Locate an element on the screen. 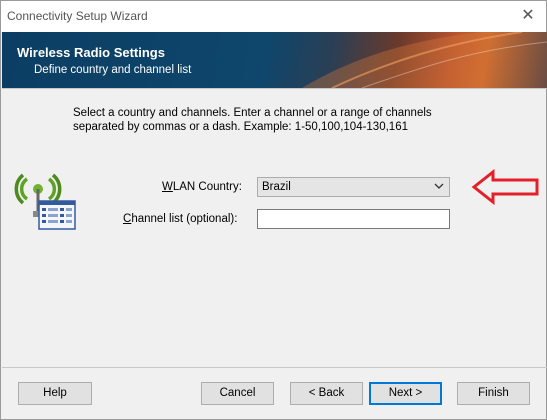  channel-list-label: Channel list (optional): is located at coordinates (180, 219).